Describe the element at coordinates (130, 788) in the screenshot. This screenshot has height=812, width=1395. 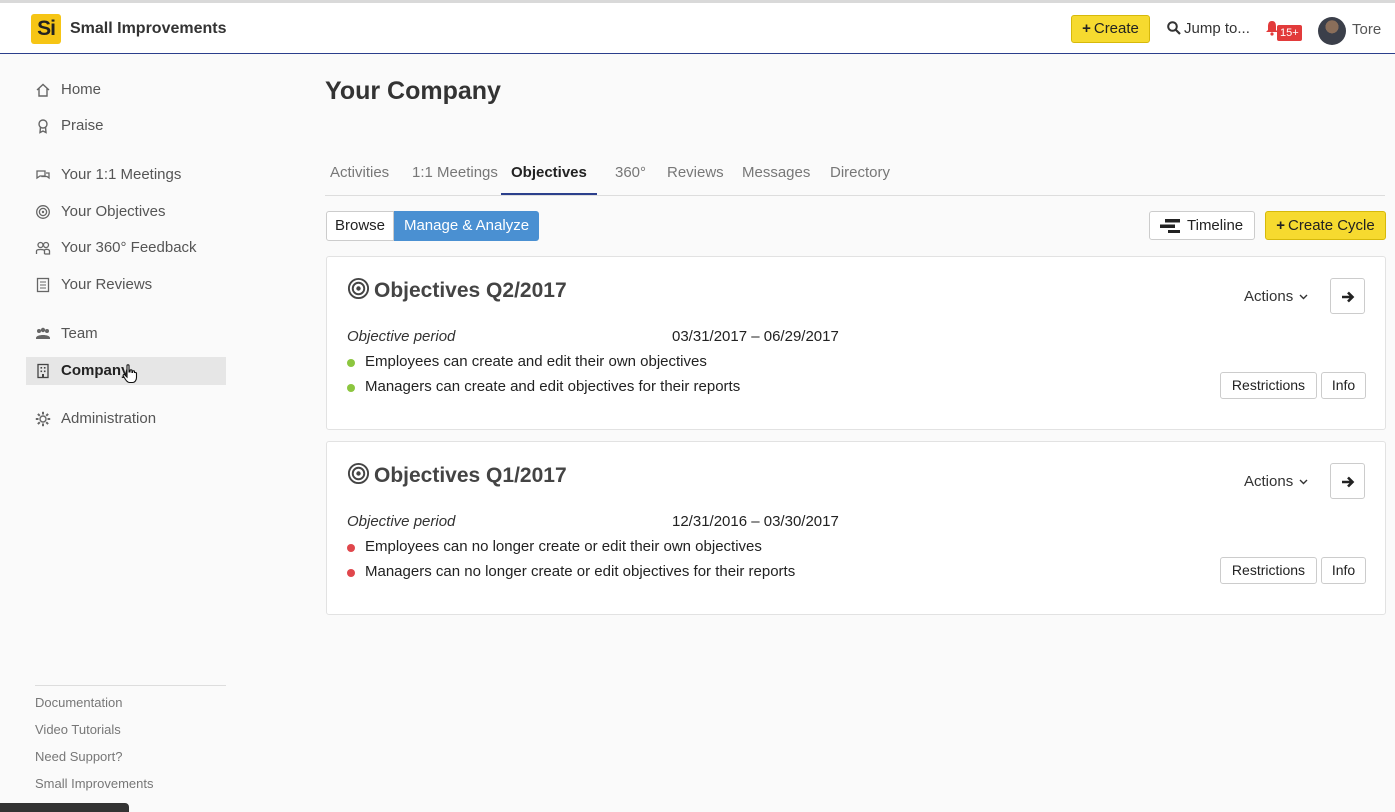
I see `footer-link-small-improvements: Small Improvements` at that location.